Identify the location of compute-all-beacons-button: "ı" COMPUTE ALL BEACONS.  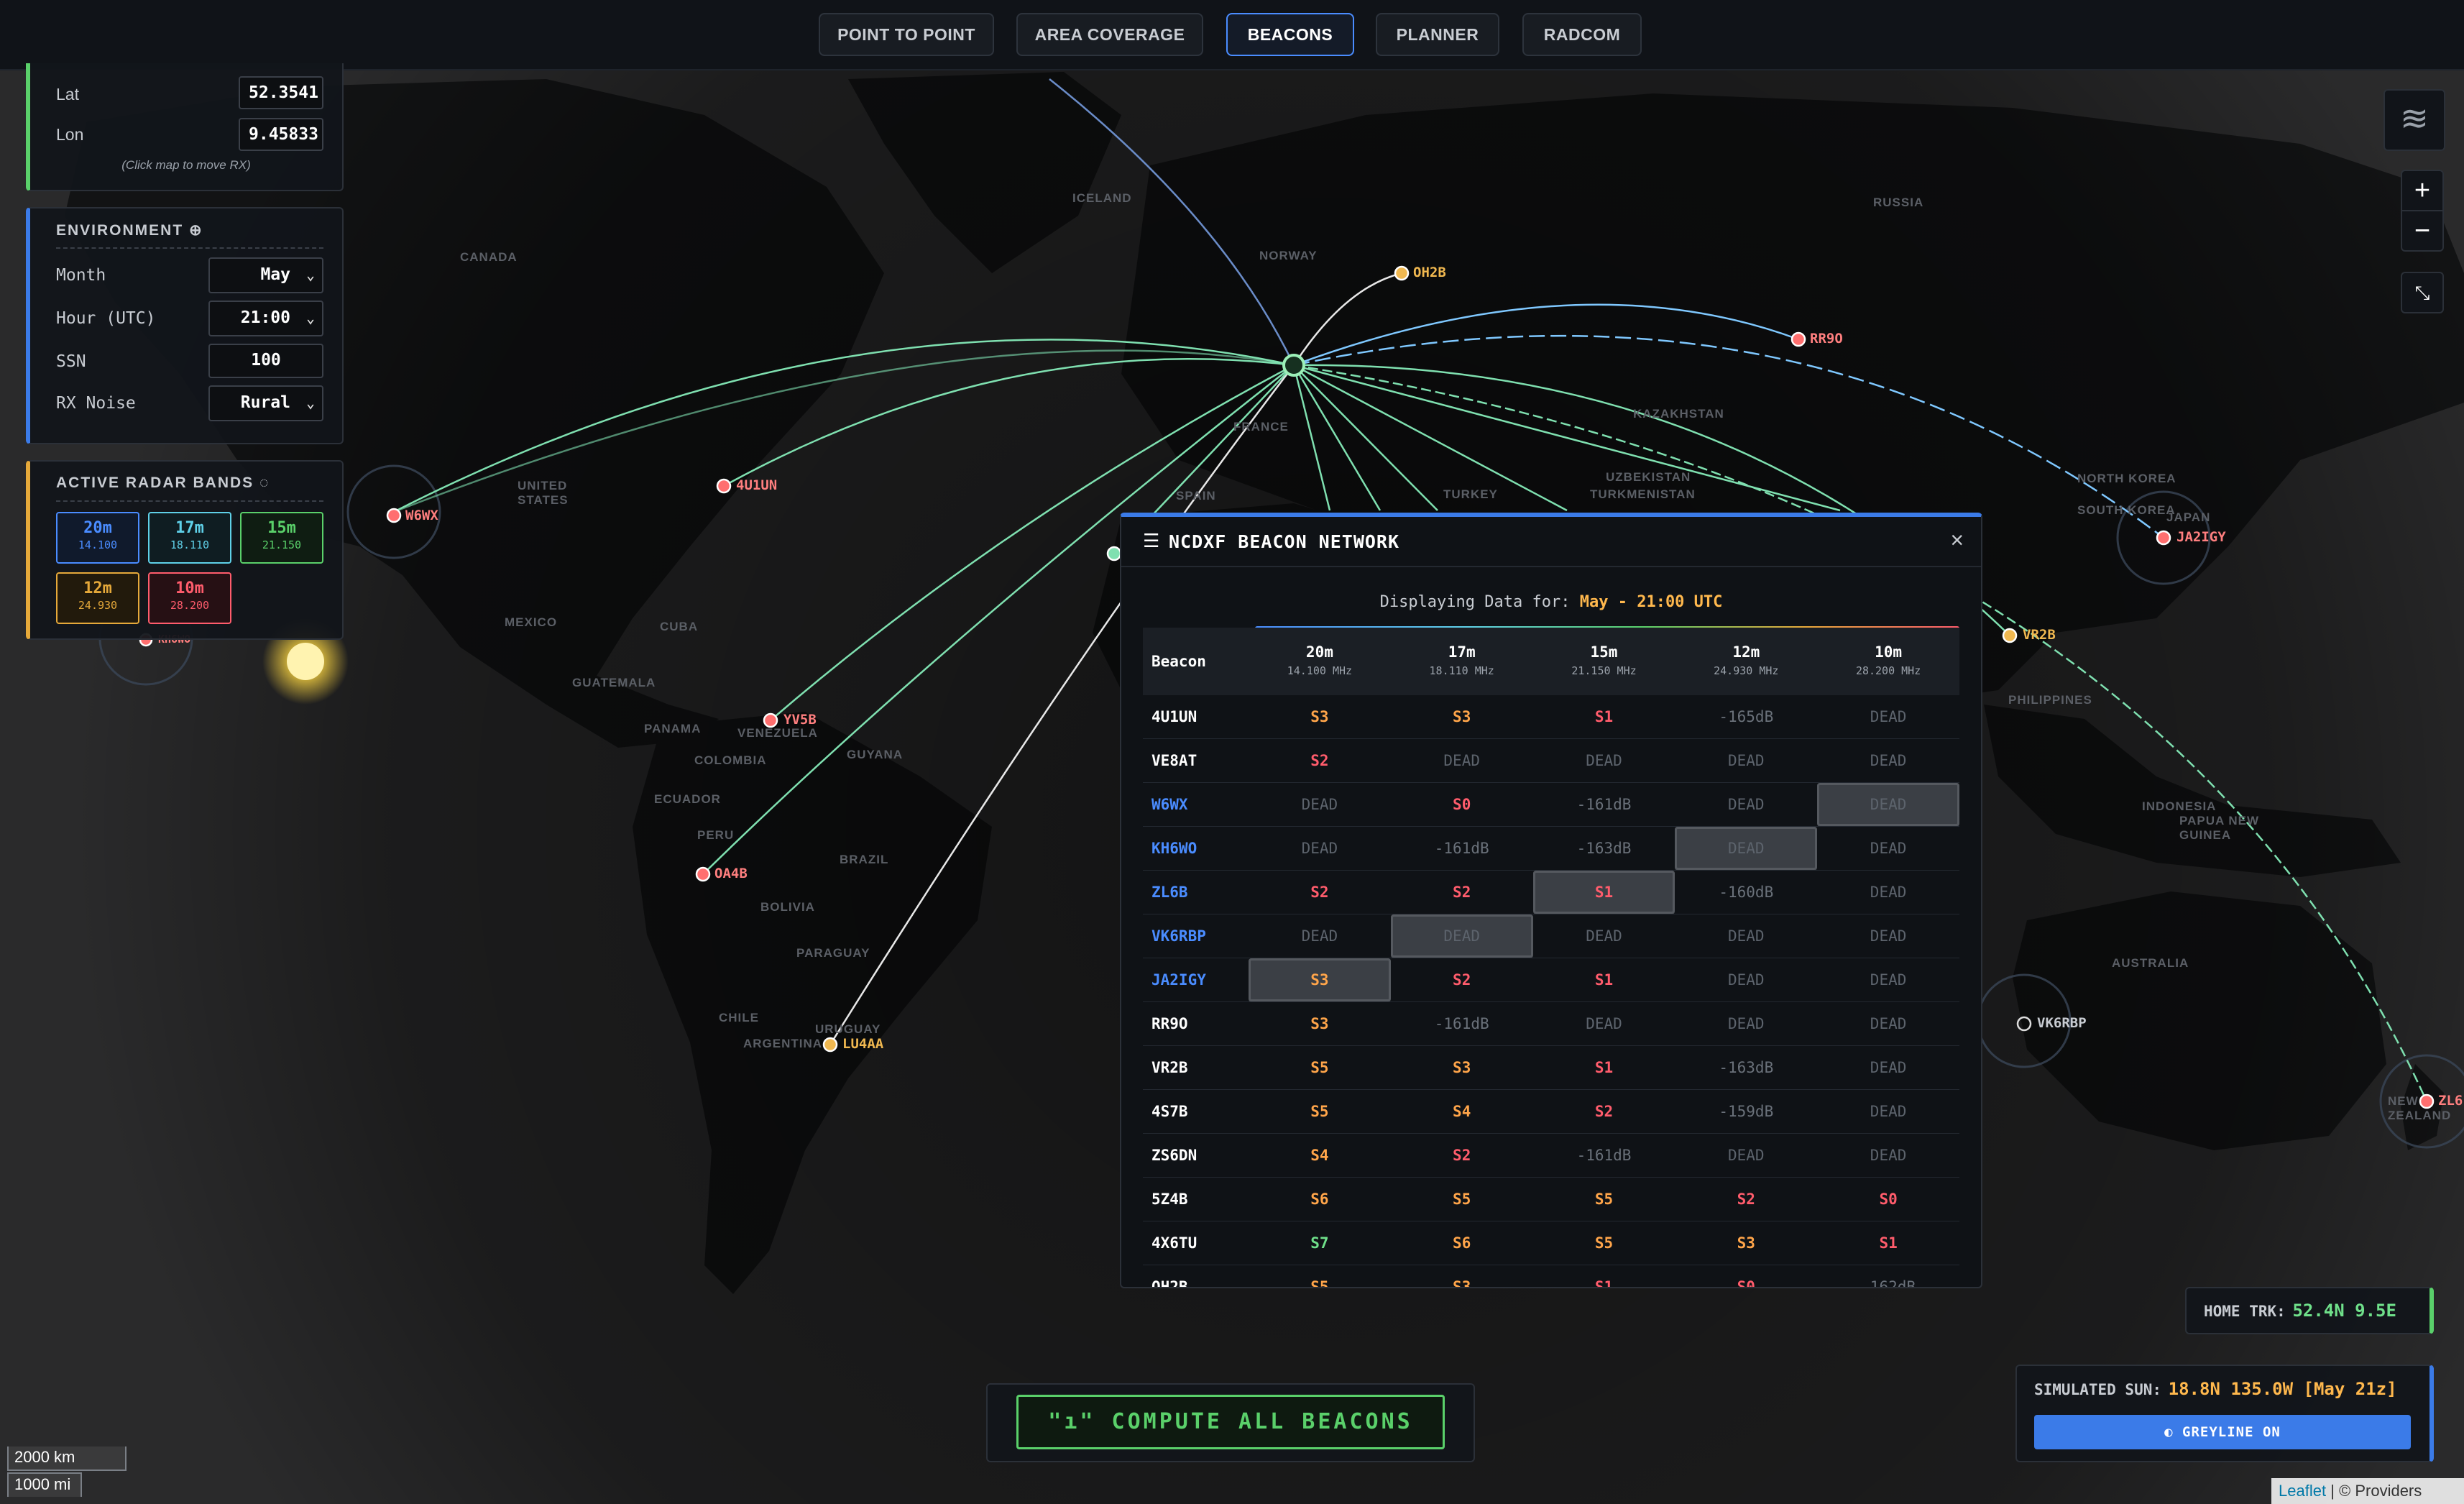
(1230, 1422).